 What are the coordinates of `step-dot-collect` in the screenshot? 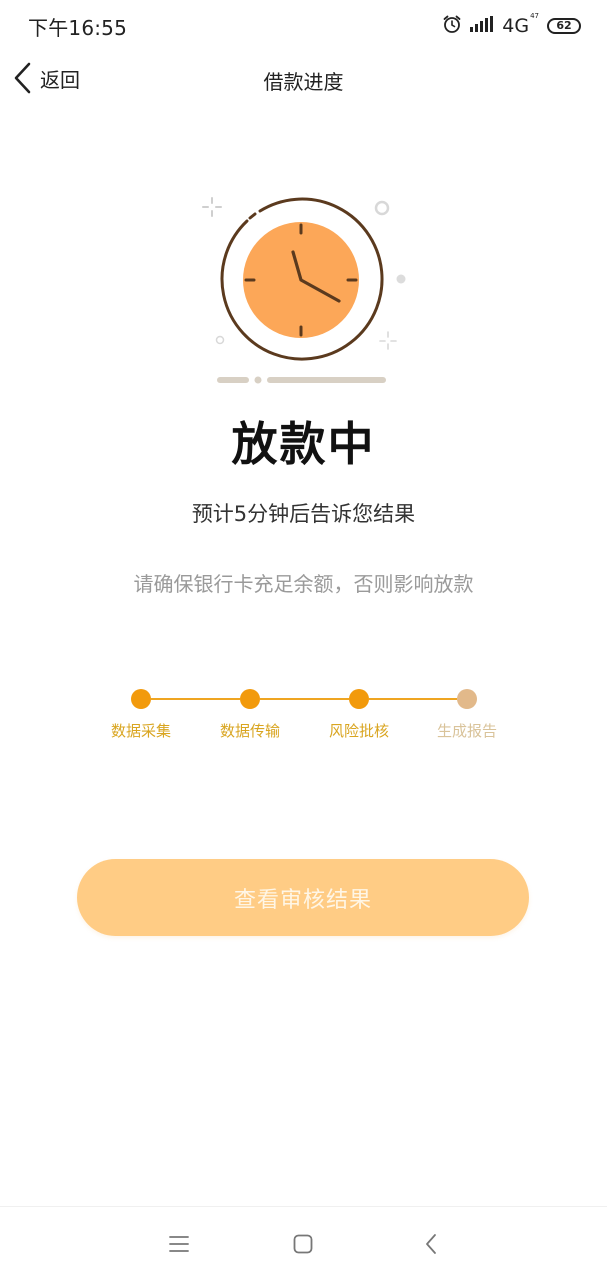 It's located at (141, 699).